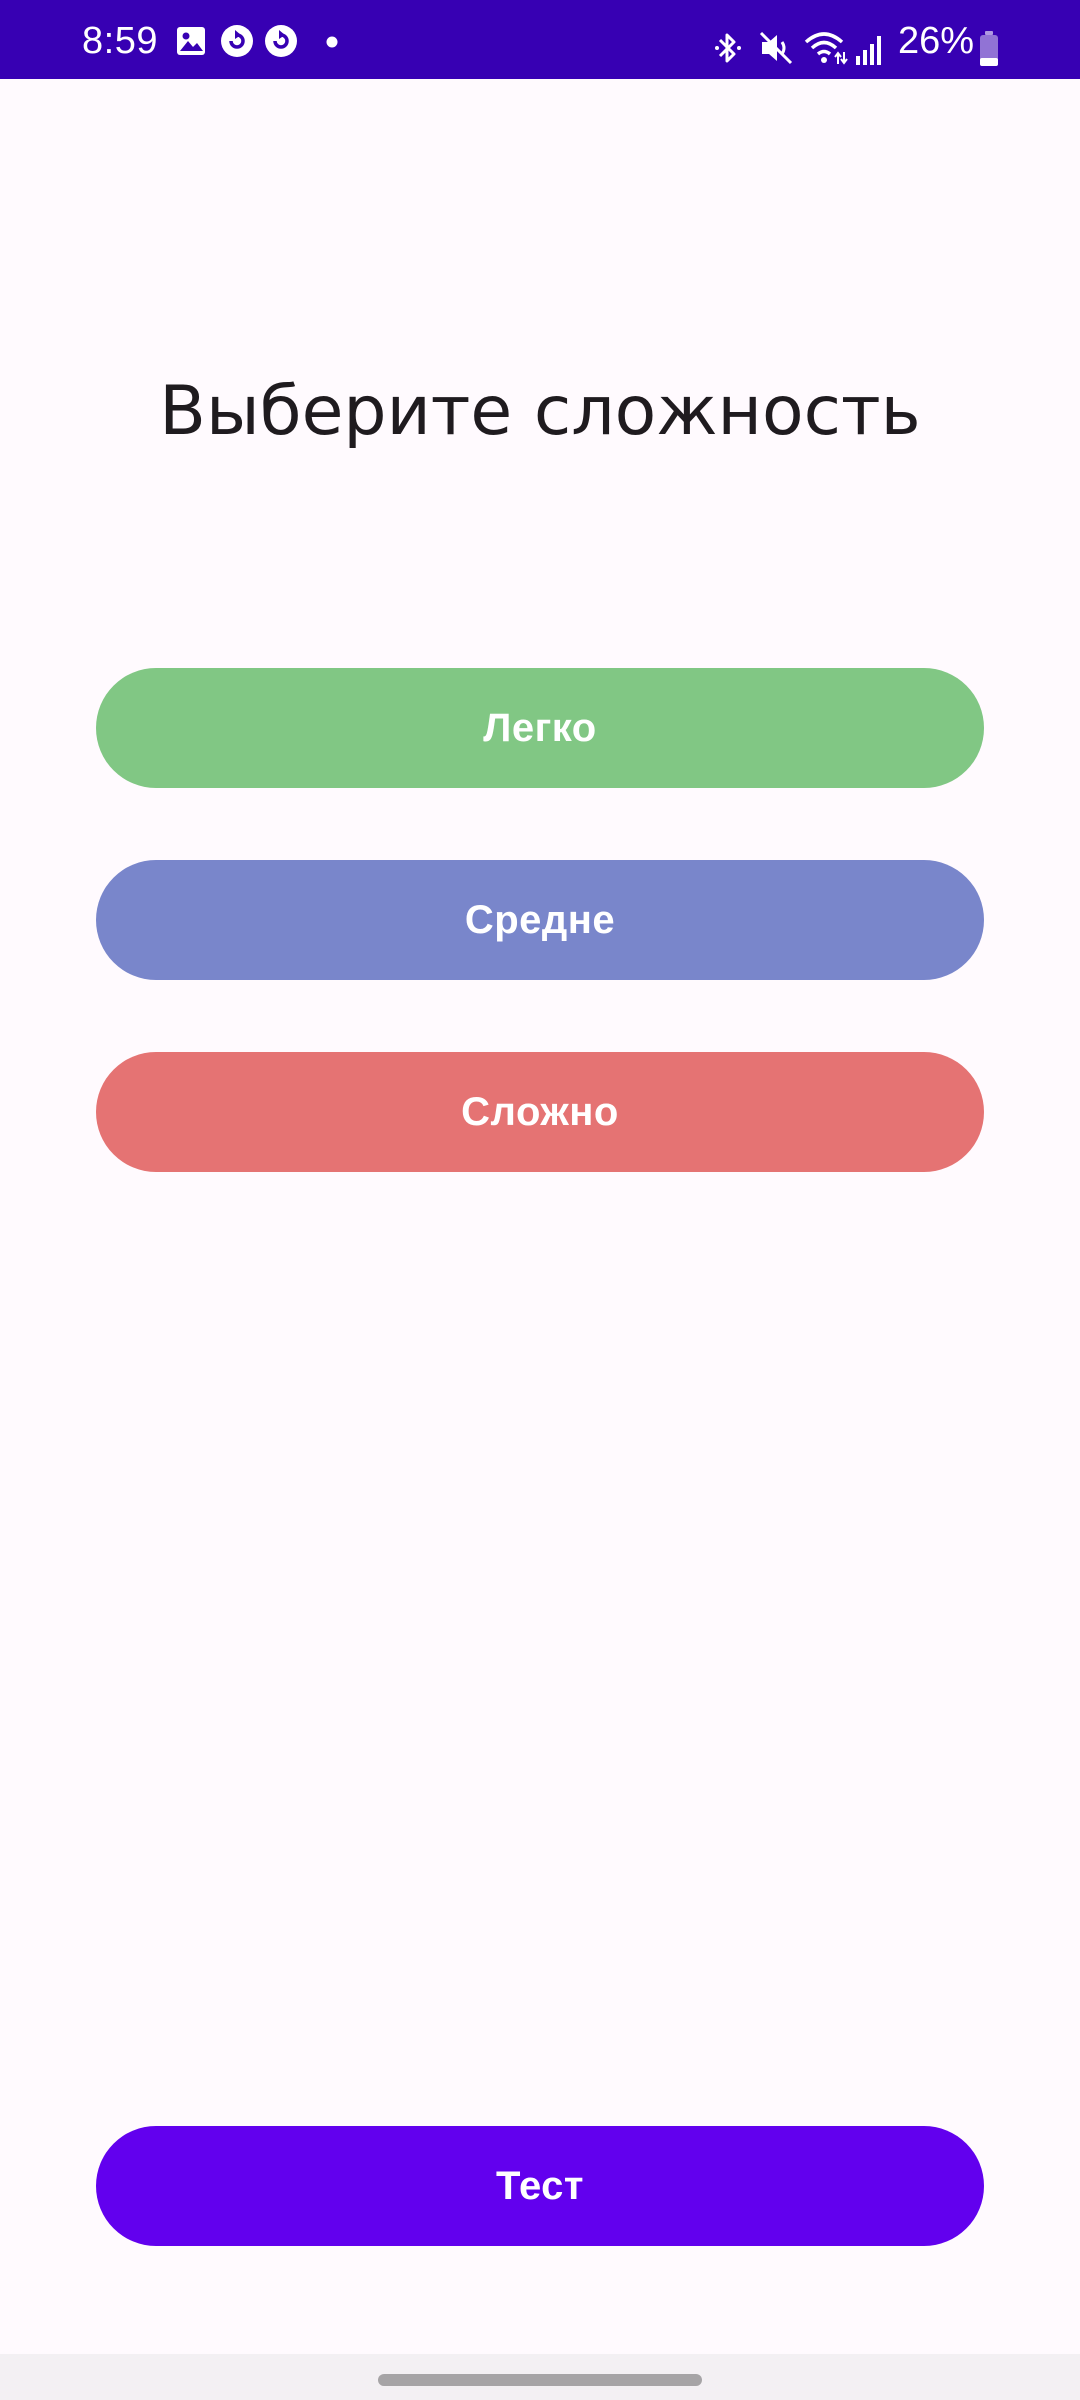 The height and width of the screenshot is (2400, 1080). Describe the element at coordinates (936, 41) in the screenshot. I see `battery-percent: 26%` at that location.